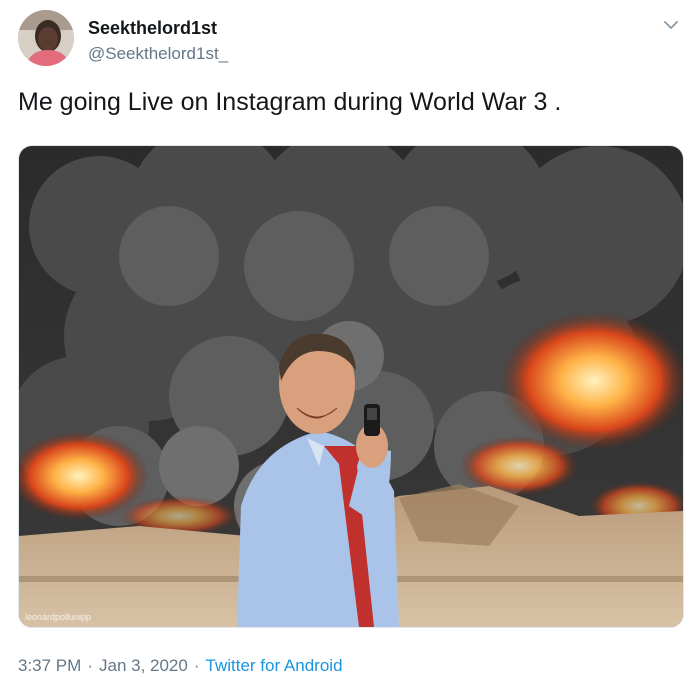  What do you see at coordinates (274, 665) in the screenshot?
I see `tweet-source-link: Twitter for Android` at bounding box center [274, 665].